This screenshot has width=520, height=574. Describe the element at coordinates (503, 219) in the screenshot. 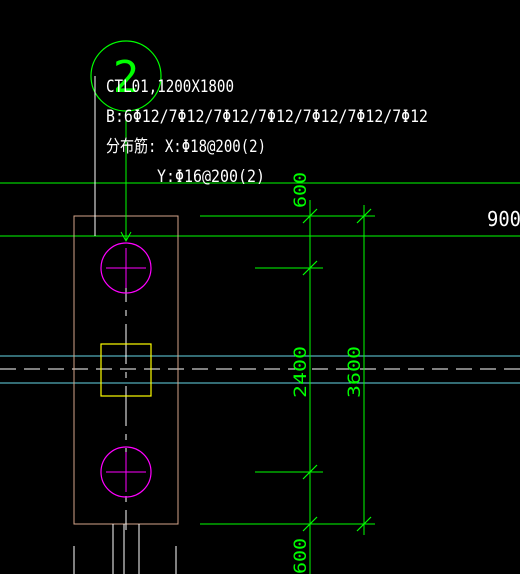

I see `dim-text-right-partial: 900` at that location.